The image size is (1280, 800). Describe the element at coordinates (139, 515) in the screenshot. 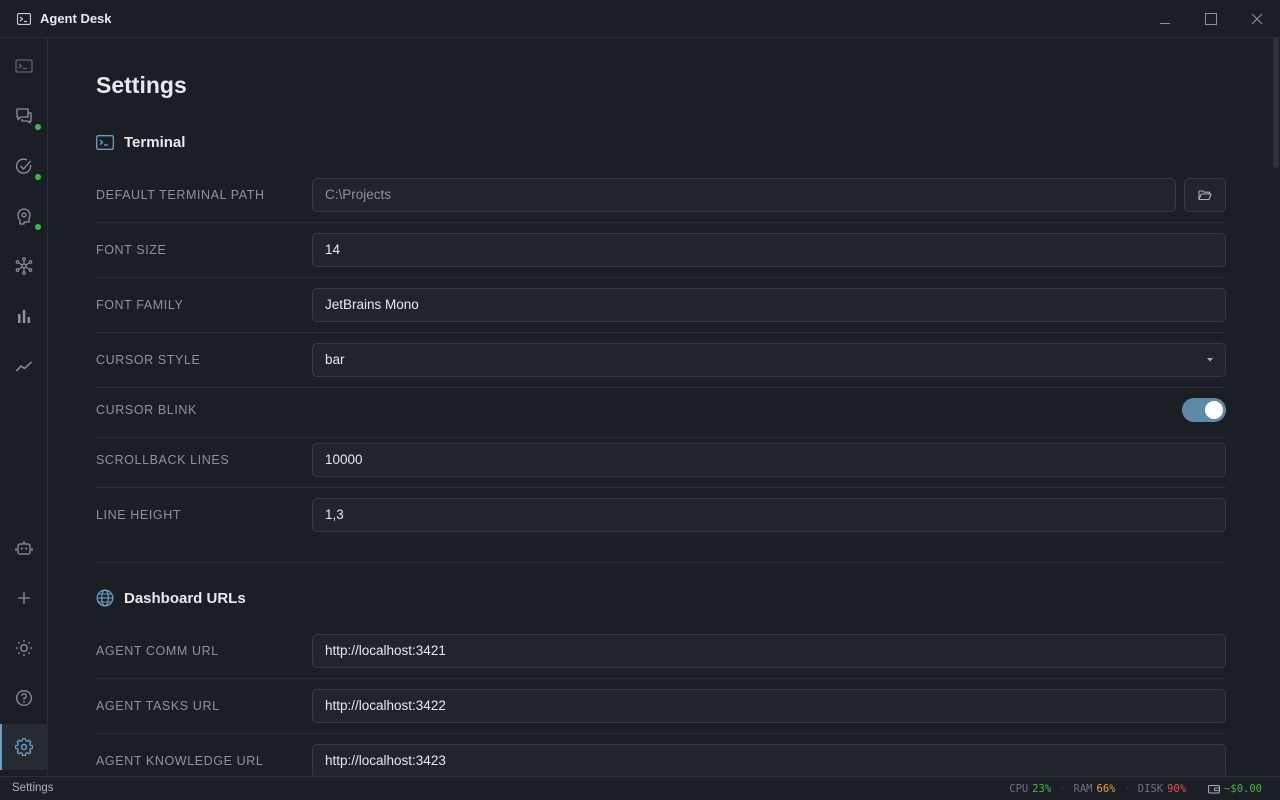

I see `setting-label: LINE HEIGHT` at that location.